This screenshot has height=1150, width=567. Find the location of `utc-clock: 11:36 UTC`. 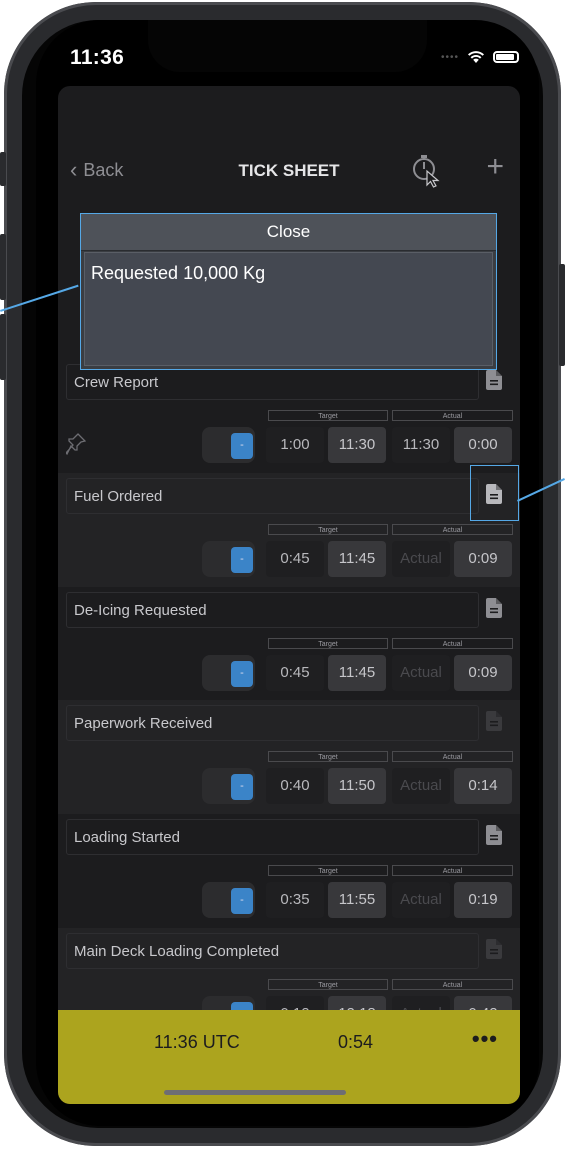

utc-clock: 11:36 UTC is located at coordinates (197, 1042).